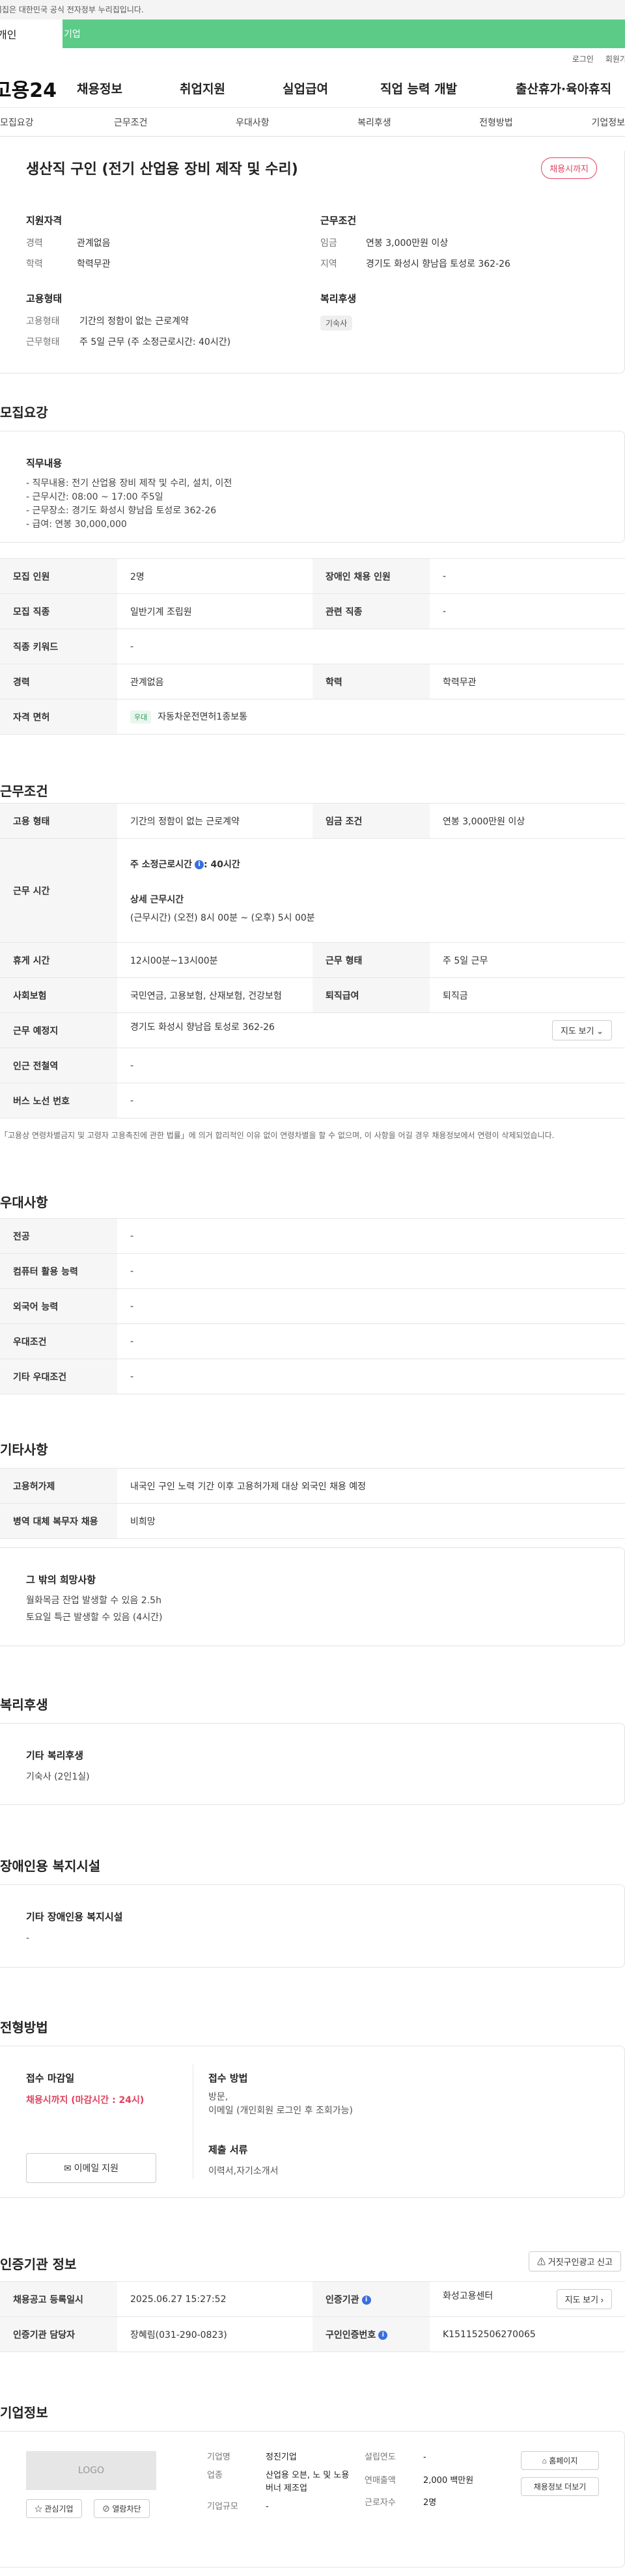 The width and height of the screenshot is (625, 2576). I want to click on nav-employment-support: 취업지원, so click(231, 88).